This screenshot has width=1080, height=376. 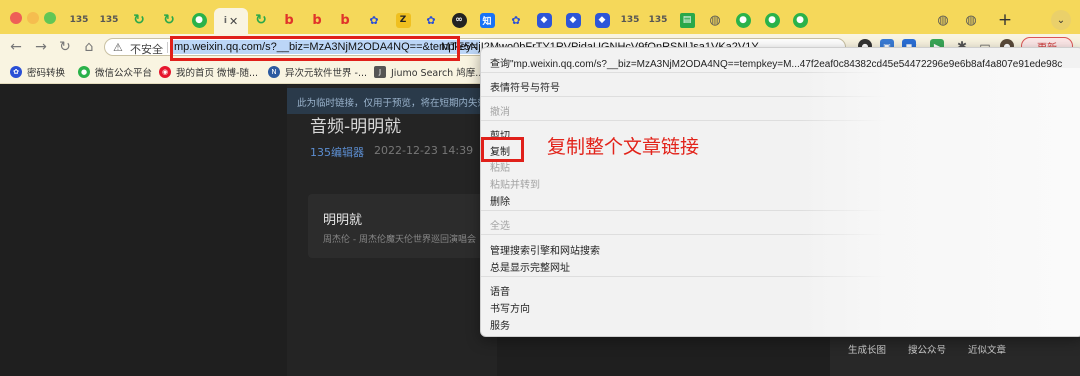 I want to click on music-subtitle: 周杰伦 - 周杰伦魔天伦世界巡回演唱会, so click(x=399, y=240).